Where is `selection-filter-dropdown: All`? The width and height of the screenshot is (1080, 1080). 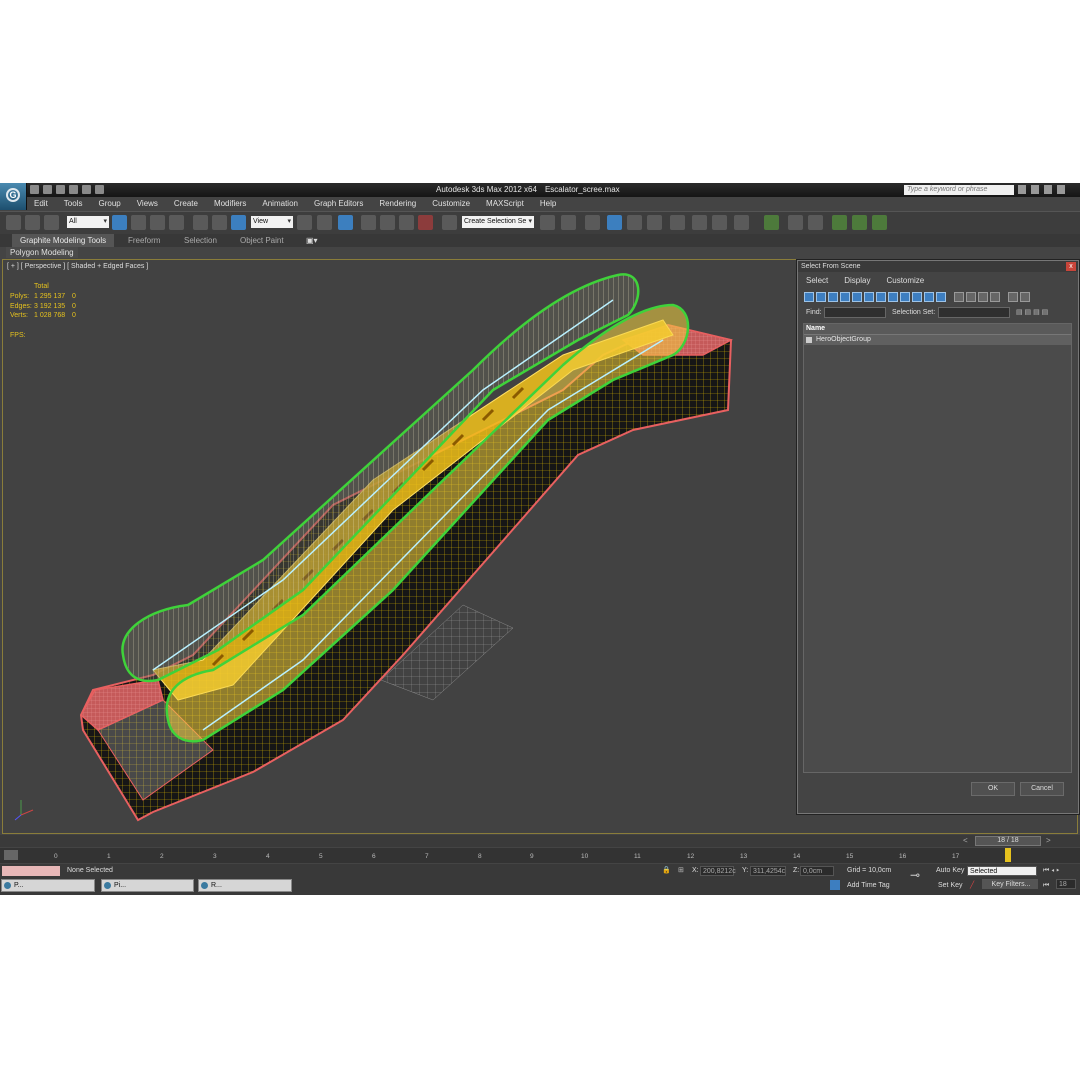
selection-filter-dropdown: All is located at coordinates (88, 222).